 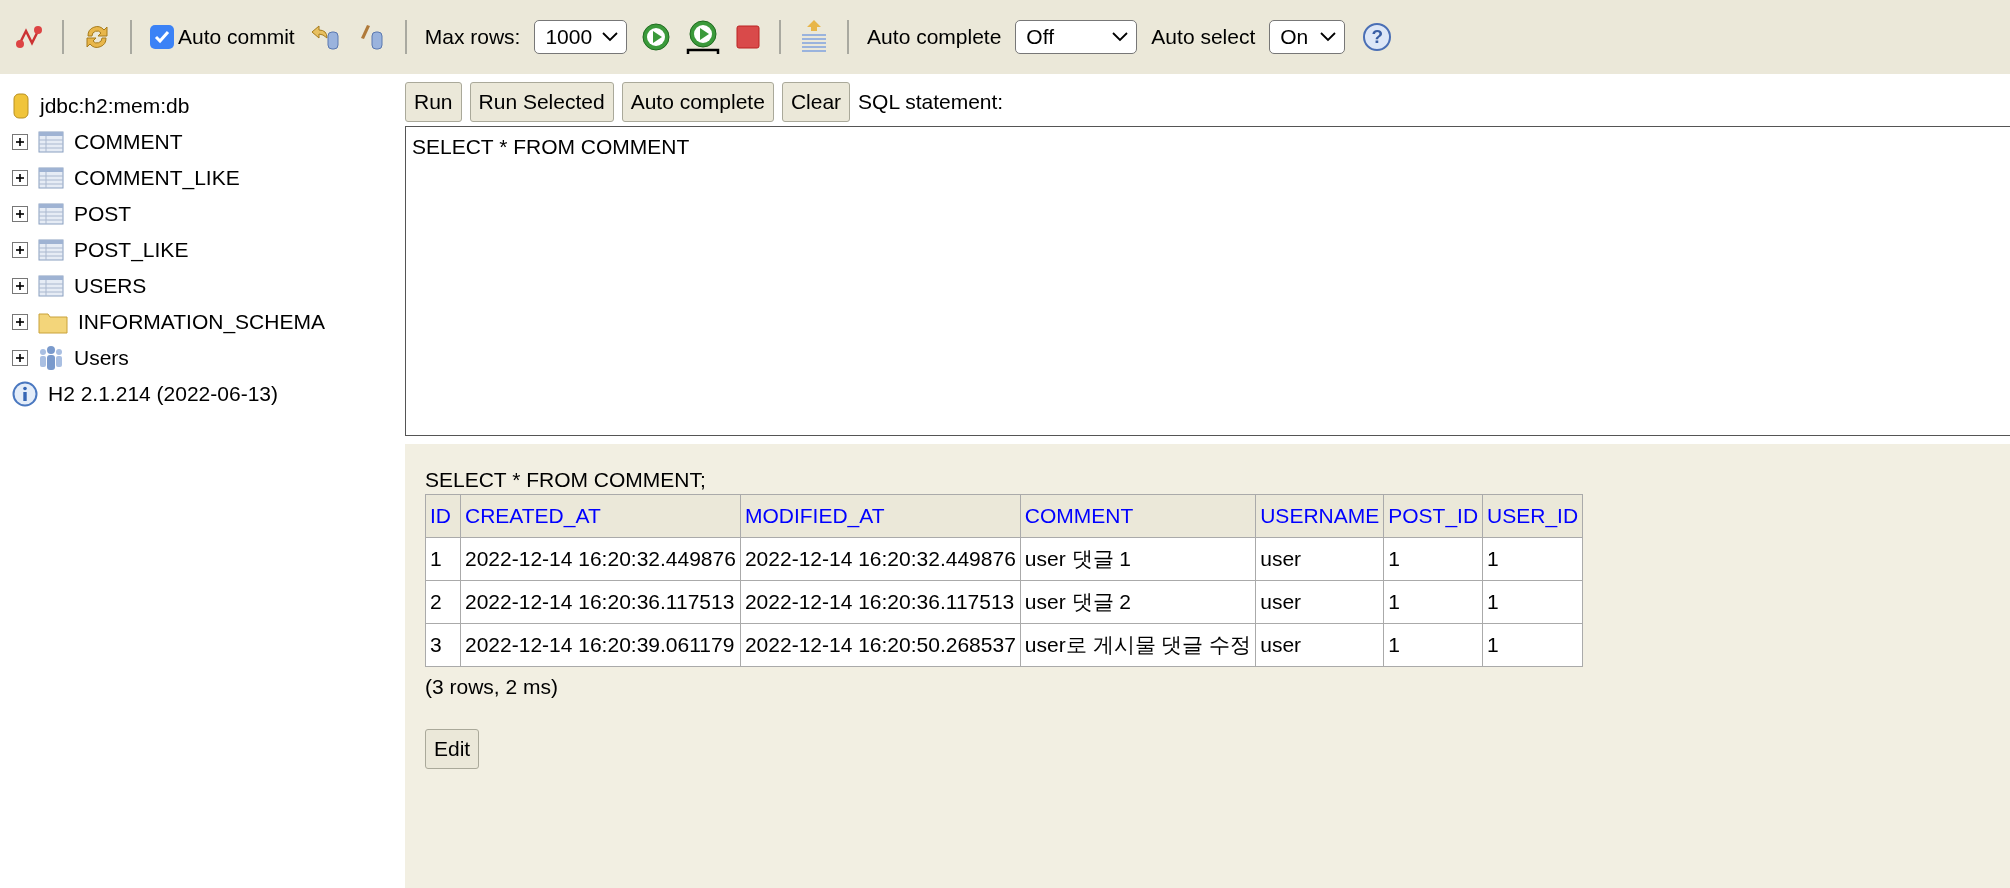 I want to click on checkmark-icon, so click(x=162, y=37).